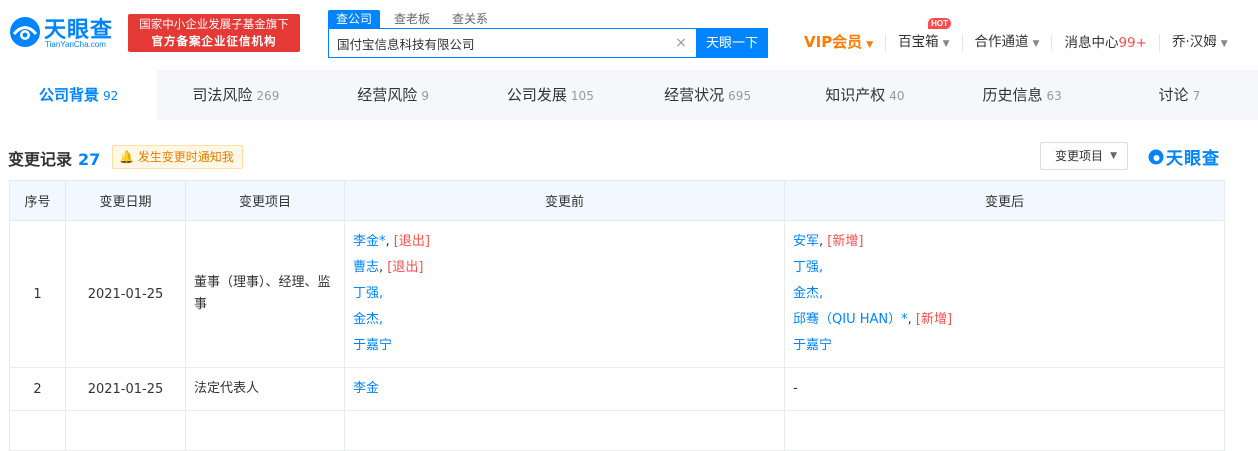  I want to click on cell-item: 董事（理事）、经理、监事, so click(265, 294).